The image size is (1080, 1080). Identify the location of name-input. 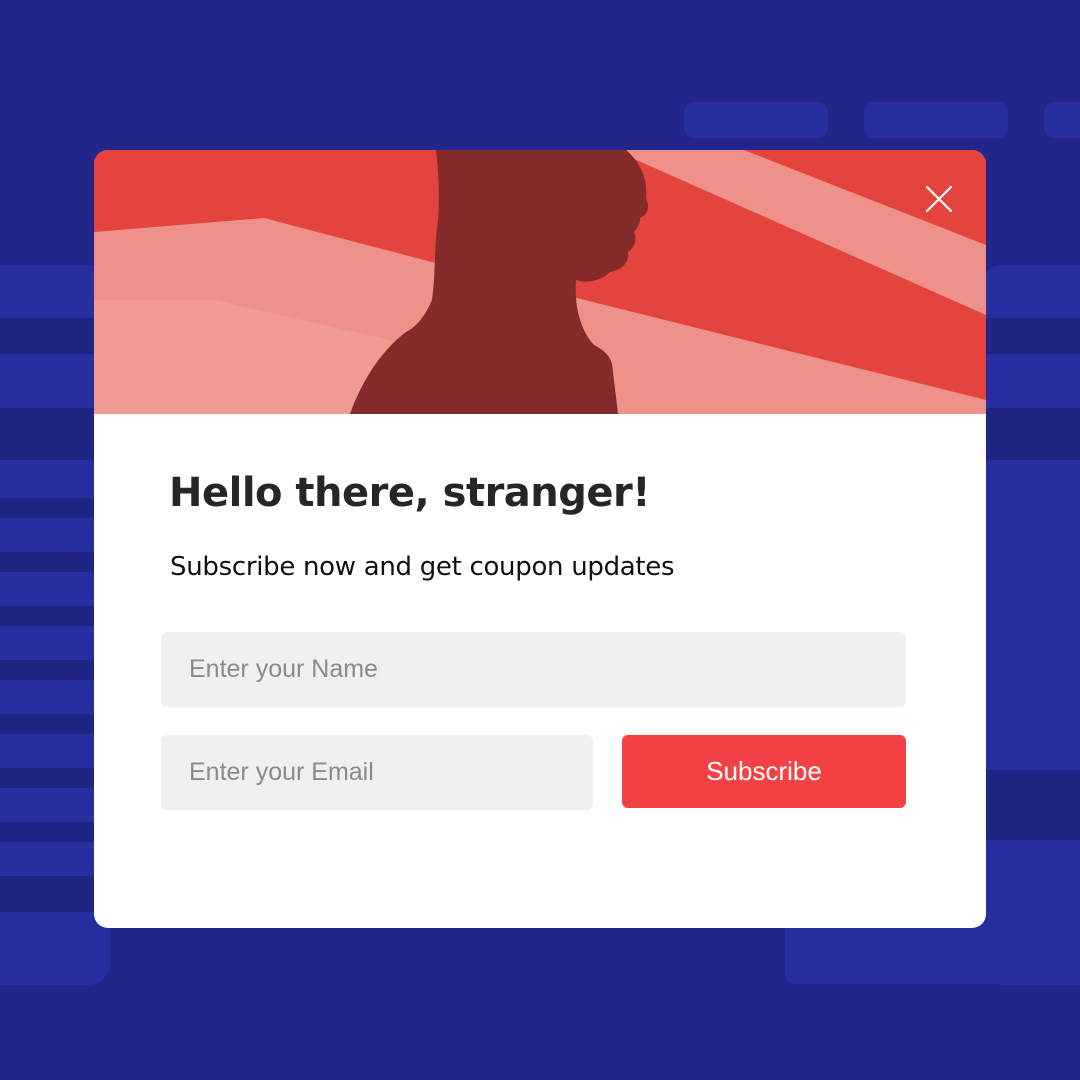
(533, 669).